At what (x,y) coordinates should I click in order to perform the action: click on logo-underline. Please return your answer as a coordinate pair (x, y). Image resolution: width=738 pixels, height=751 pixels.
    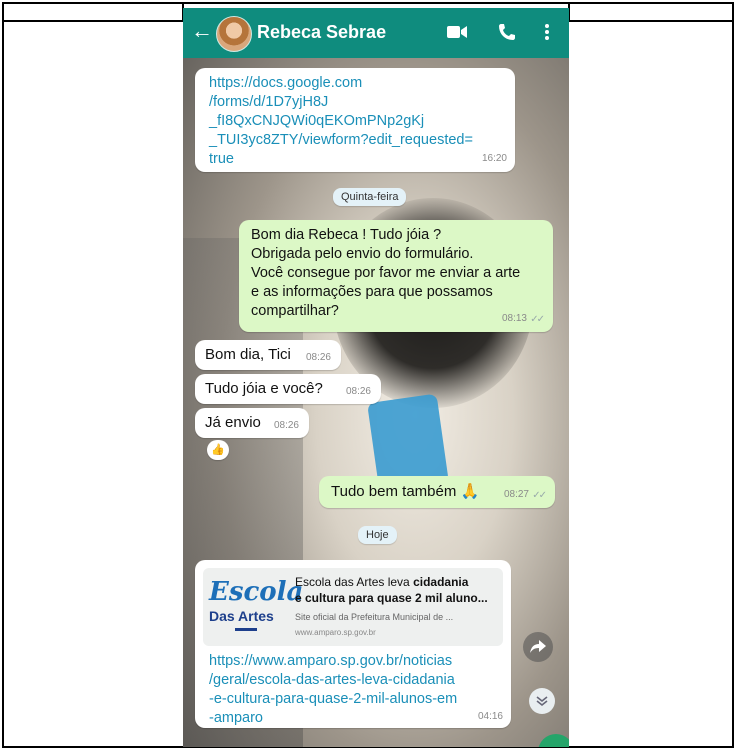
    Looking at the image, I should click on (246, 629).